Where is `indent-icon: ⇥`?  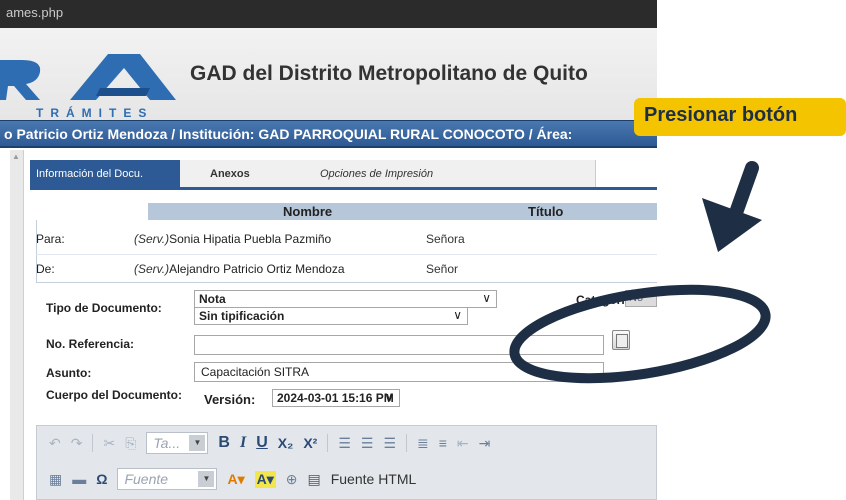
indent-icon: ⇥ is located at coordinates (485, 443).